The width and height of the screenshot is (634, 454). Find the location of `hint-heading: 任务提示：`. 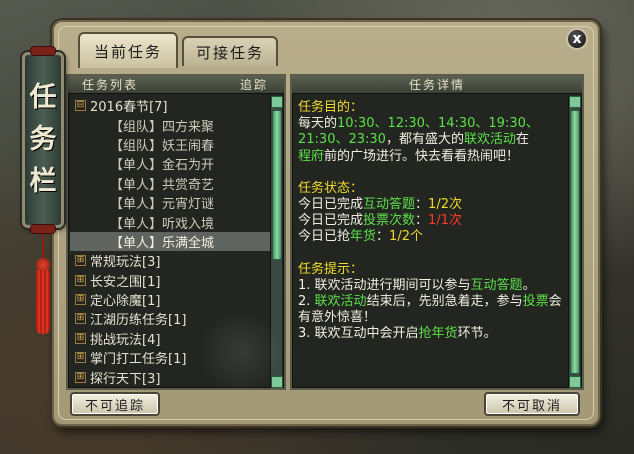

hint-heading: 任务提示： is located at coordinates (331, 269).